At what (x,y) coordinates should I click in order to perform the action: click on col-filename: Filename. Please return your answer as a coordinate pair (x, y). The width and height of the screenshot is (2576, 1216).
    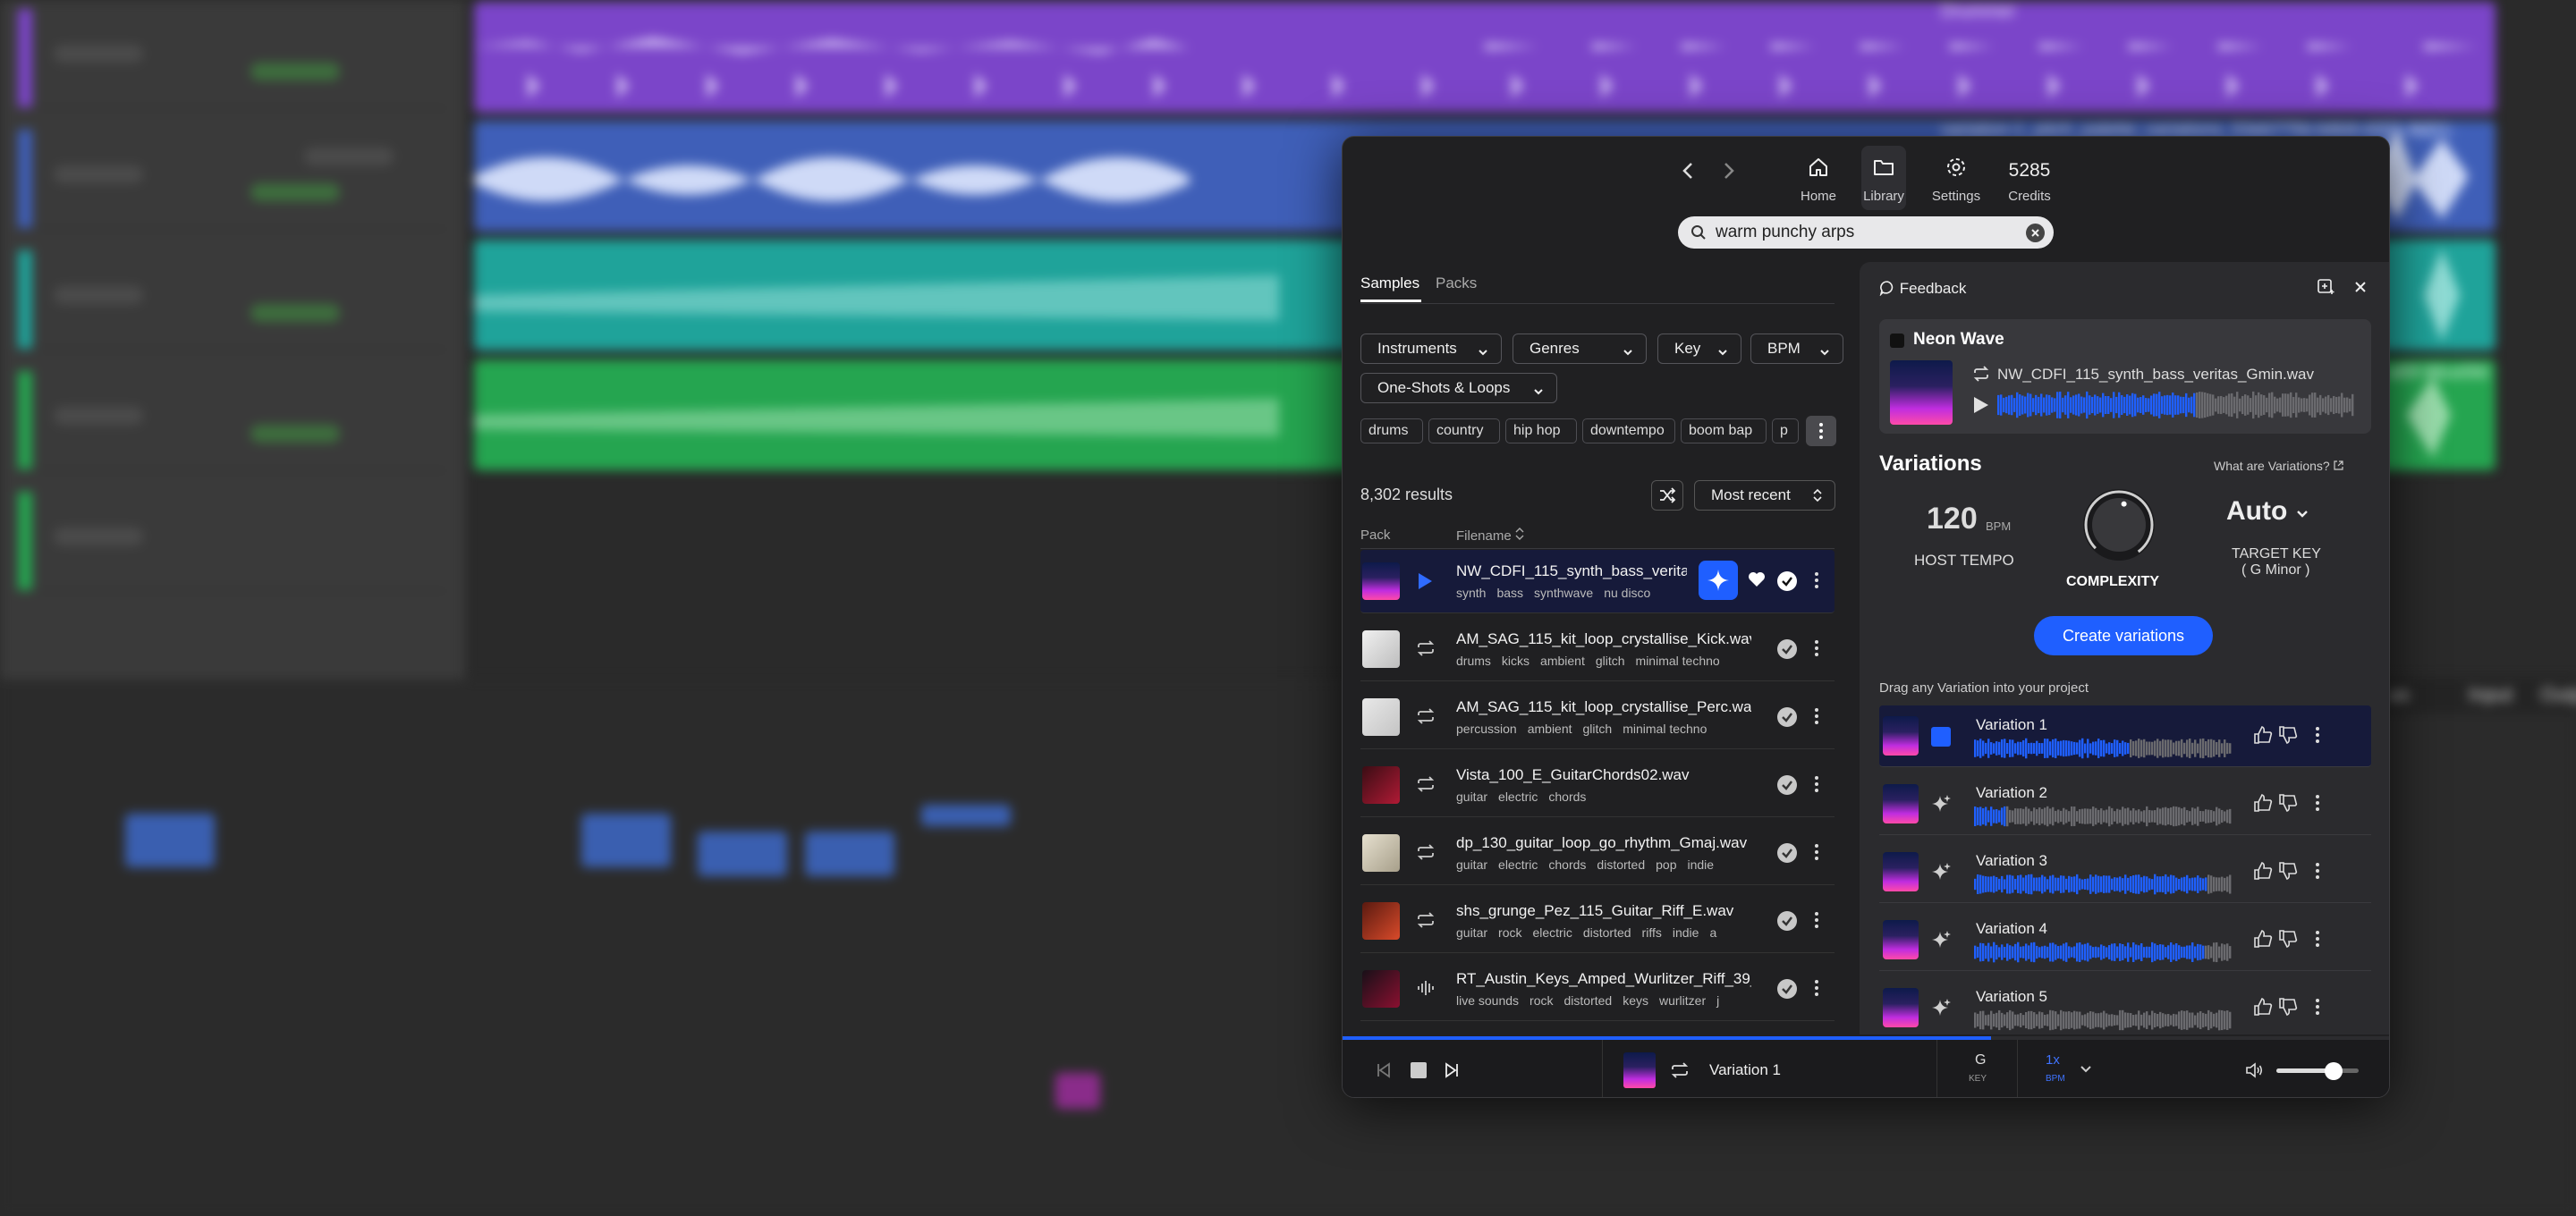
    Looking at the image, I should click on (1490, 536).